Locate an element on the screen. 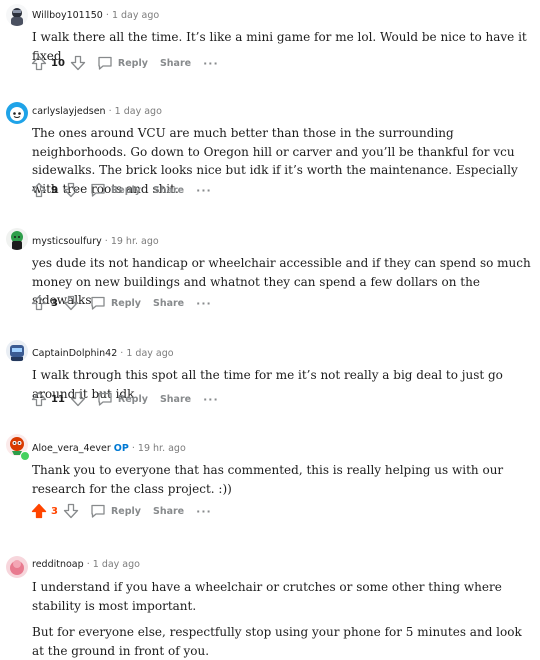 This screenshot has height=660, width=540. comment-meta: carlyslayjedsen · 1 day ago is located at coordinates (97, 111).